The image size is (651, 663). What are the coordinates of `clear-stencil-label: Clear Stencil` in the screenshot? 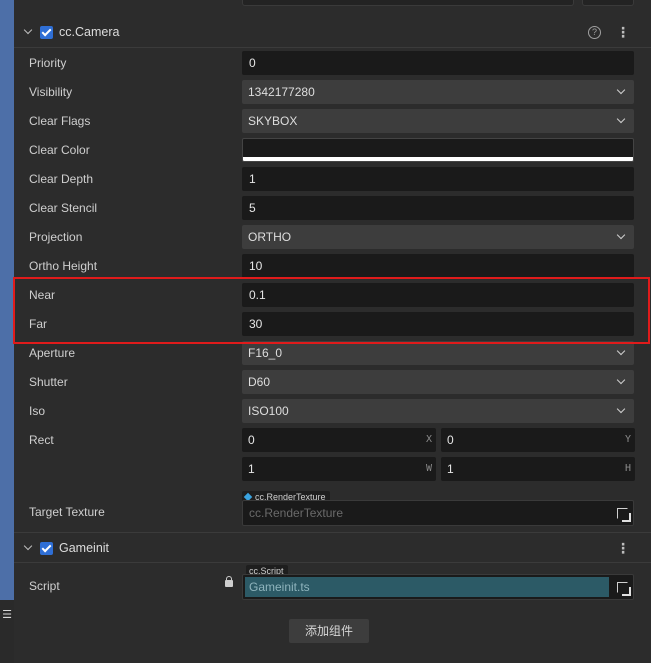 It's located at (63, 208).